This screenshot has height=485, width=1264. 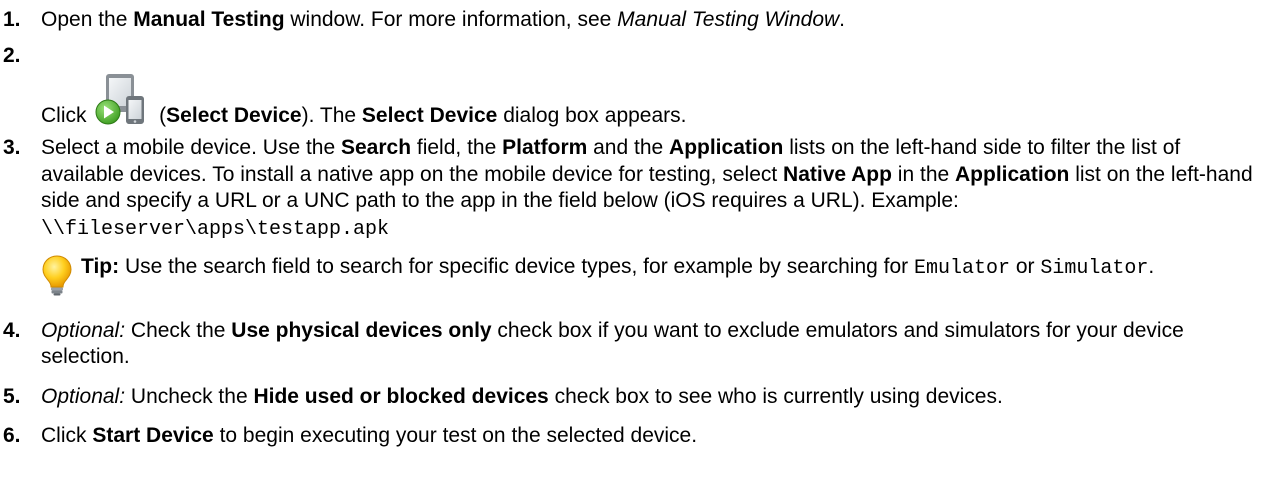 I want to click on step-text-segment: Check the, so click(x=178, y=330).